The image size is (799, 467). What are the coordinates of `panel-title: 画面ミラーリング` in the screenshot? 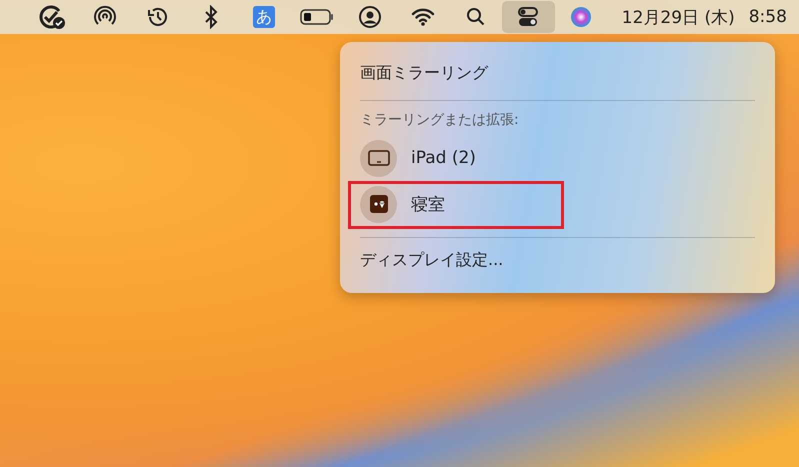 It's located at (425, 73).